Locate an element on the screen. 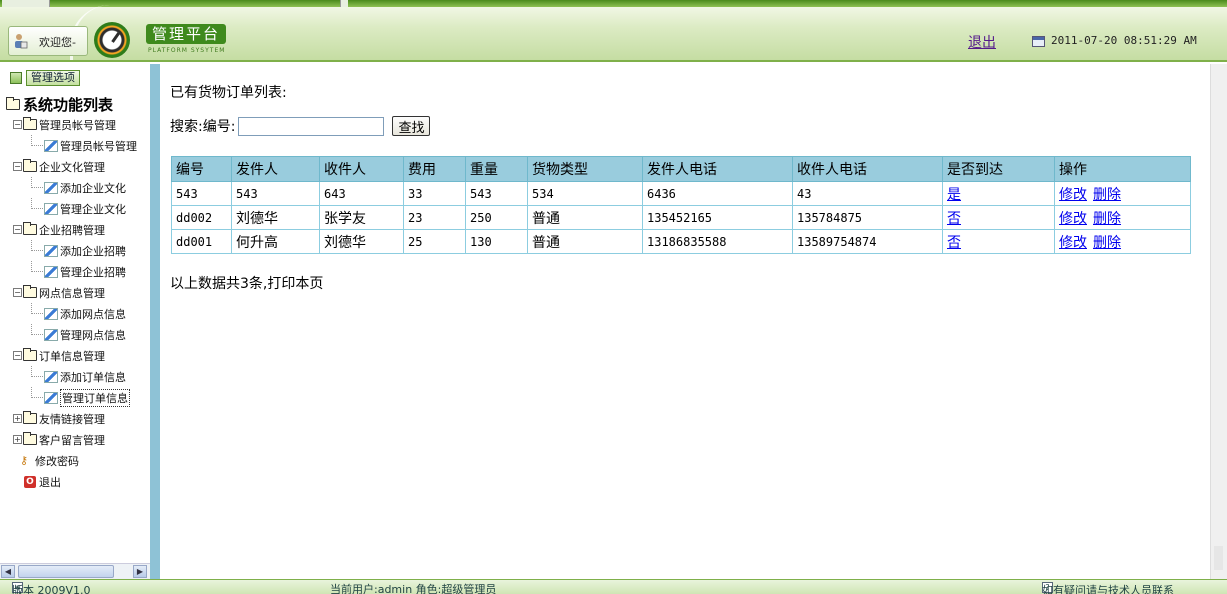  cell-id: dd002 is located at coordinates (201, 217).